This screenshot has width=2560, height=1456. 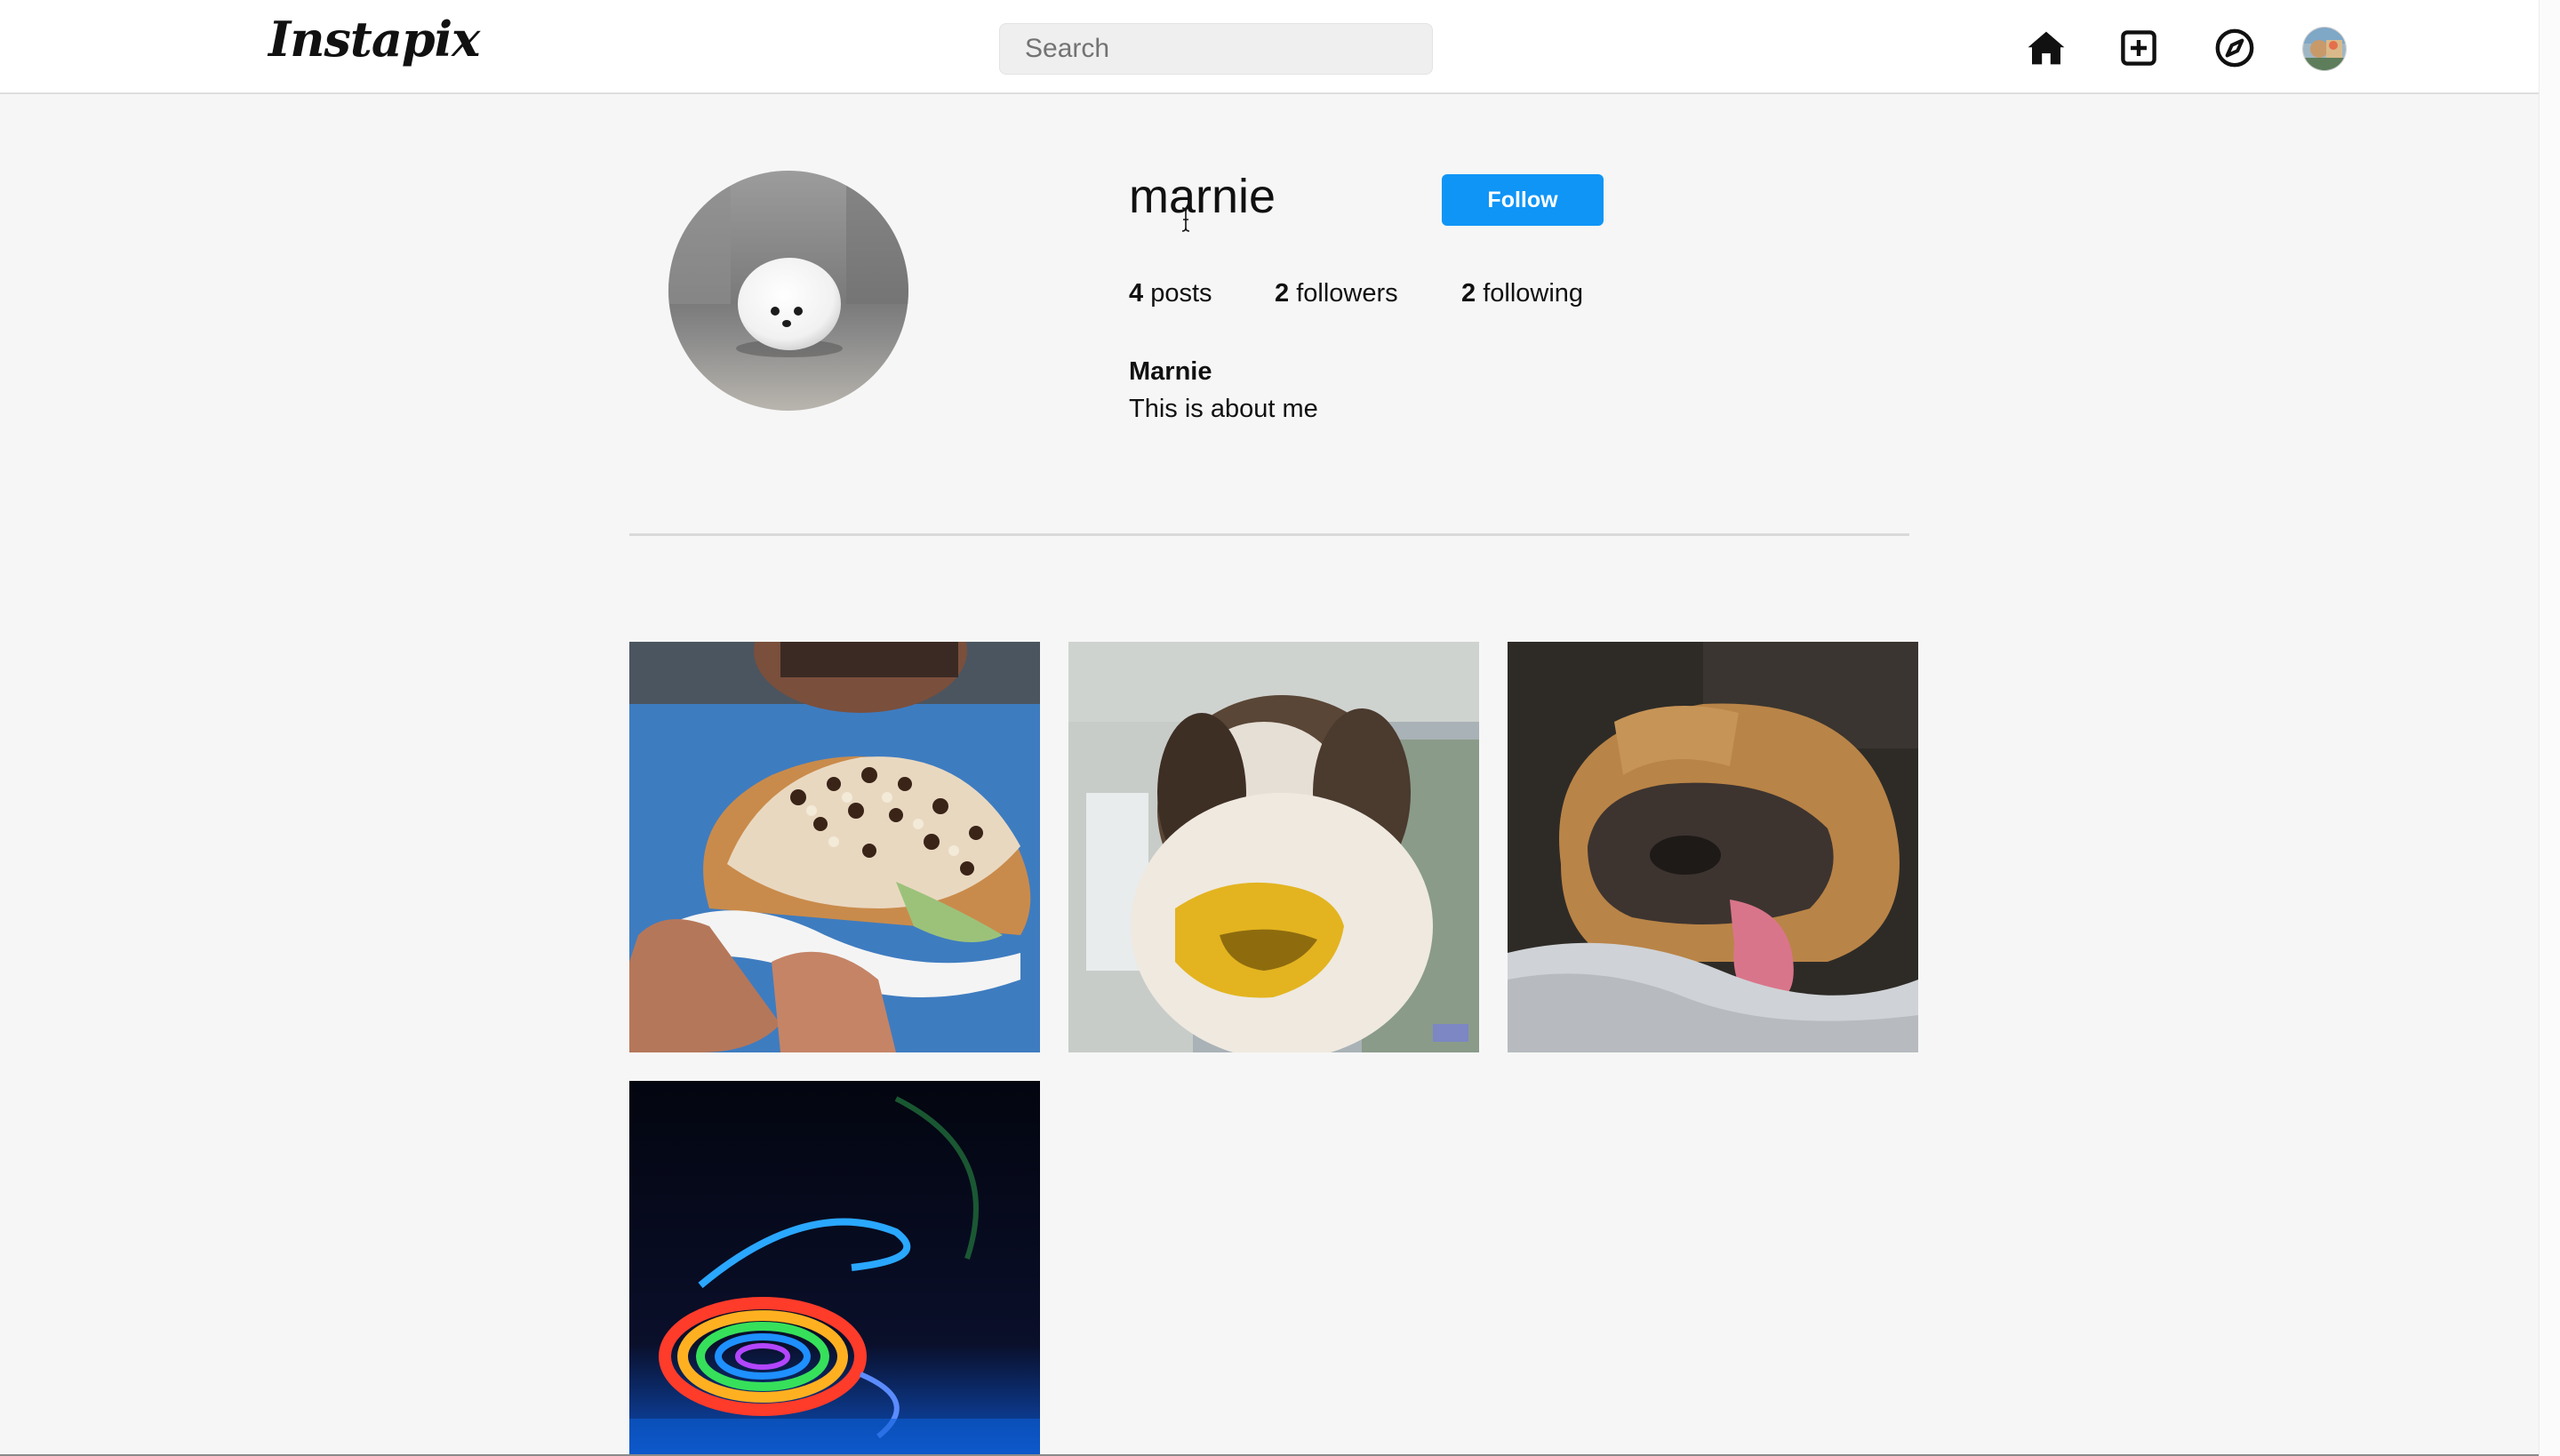 I want to click on follow-button: Follow, so click(x=1523, y=200).